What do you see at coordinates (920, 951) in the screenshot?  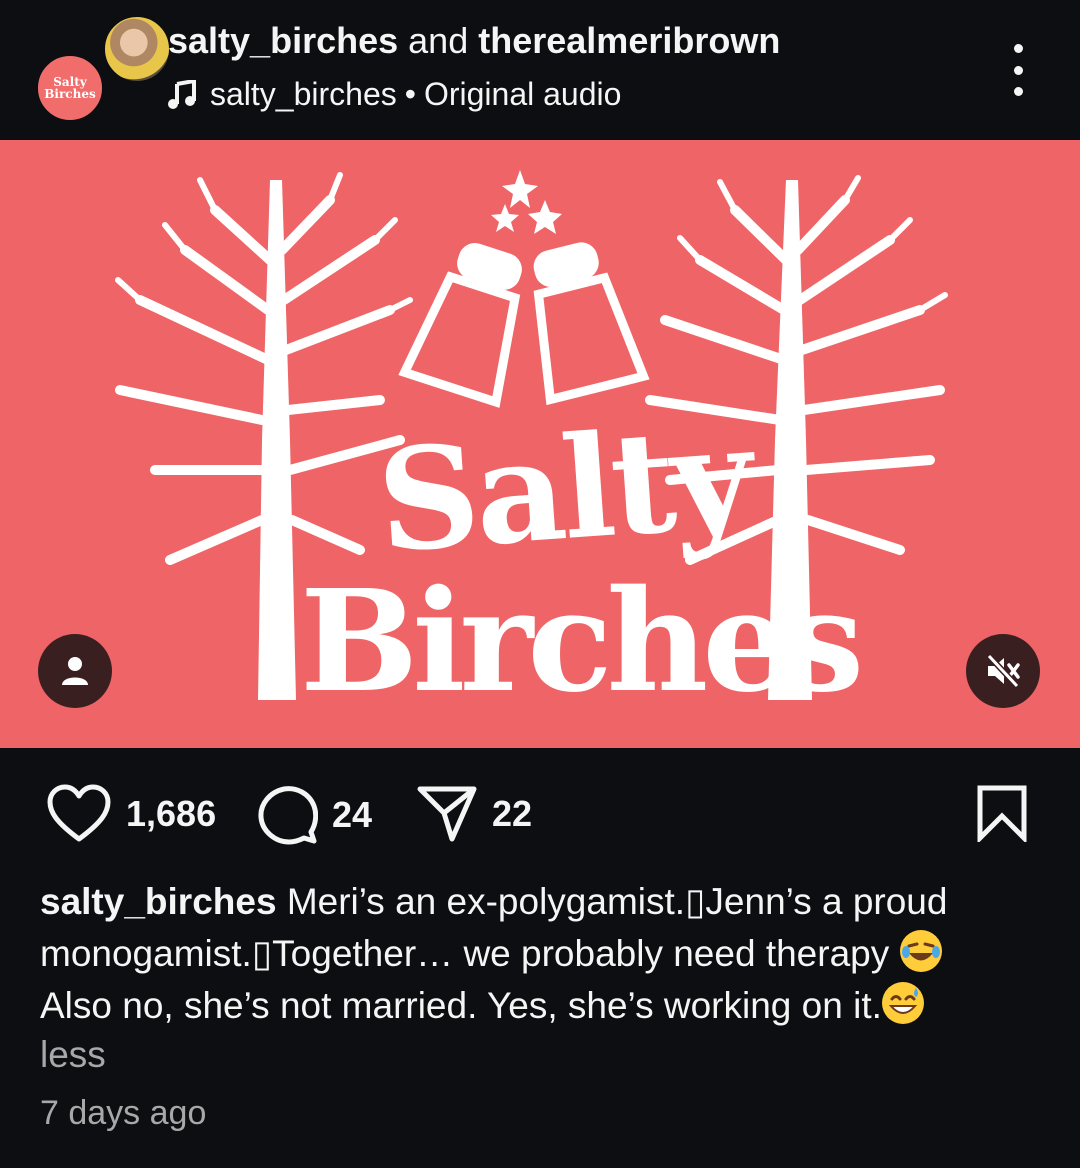 I see `laughing-tears-emoji-icon` at bounding box center [920, 951].